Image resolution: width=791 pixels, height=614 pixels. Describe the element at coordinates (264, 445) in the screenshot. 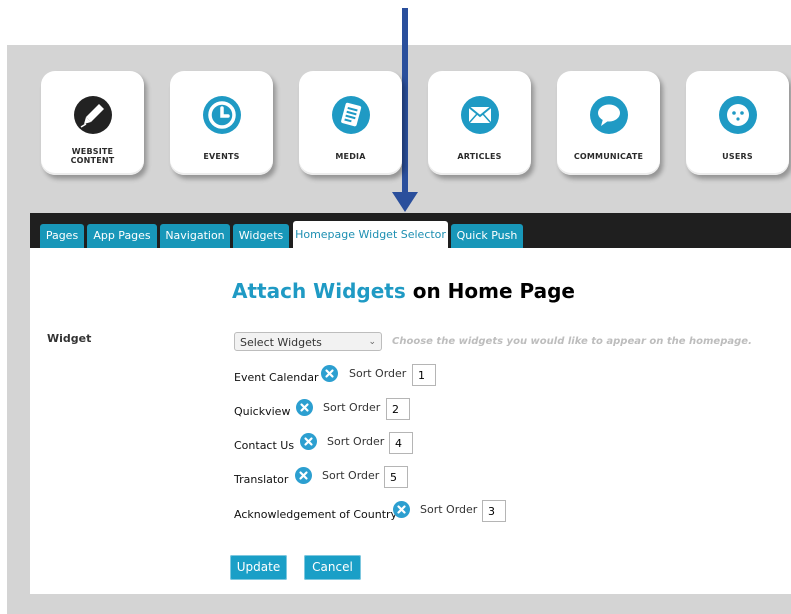

I see `widget-row-name: Contact Us` at that location.